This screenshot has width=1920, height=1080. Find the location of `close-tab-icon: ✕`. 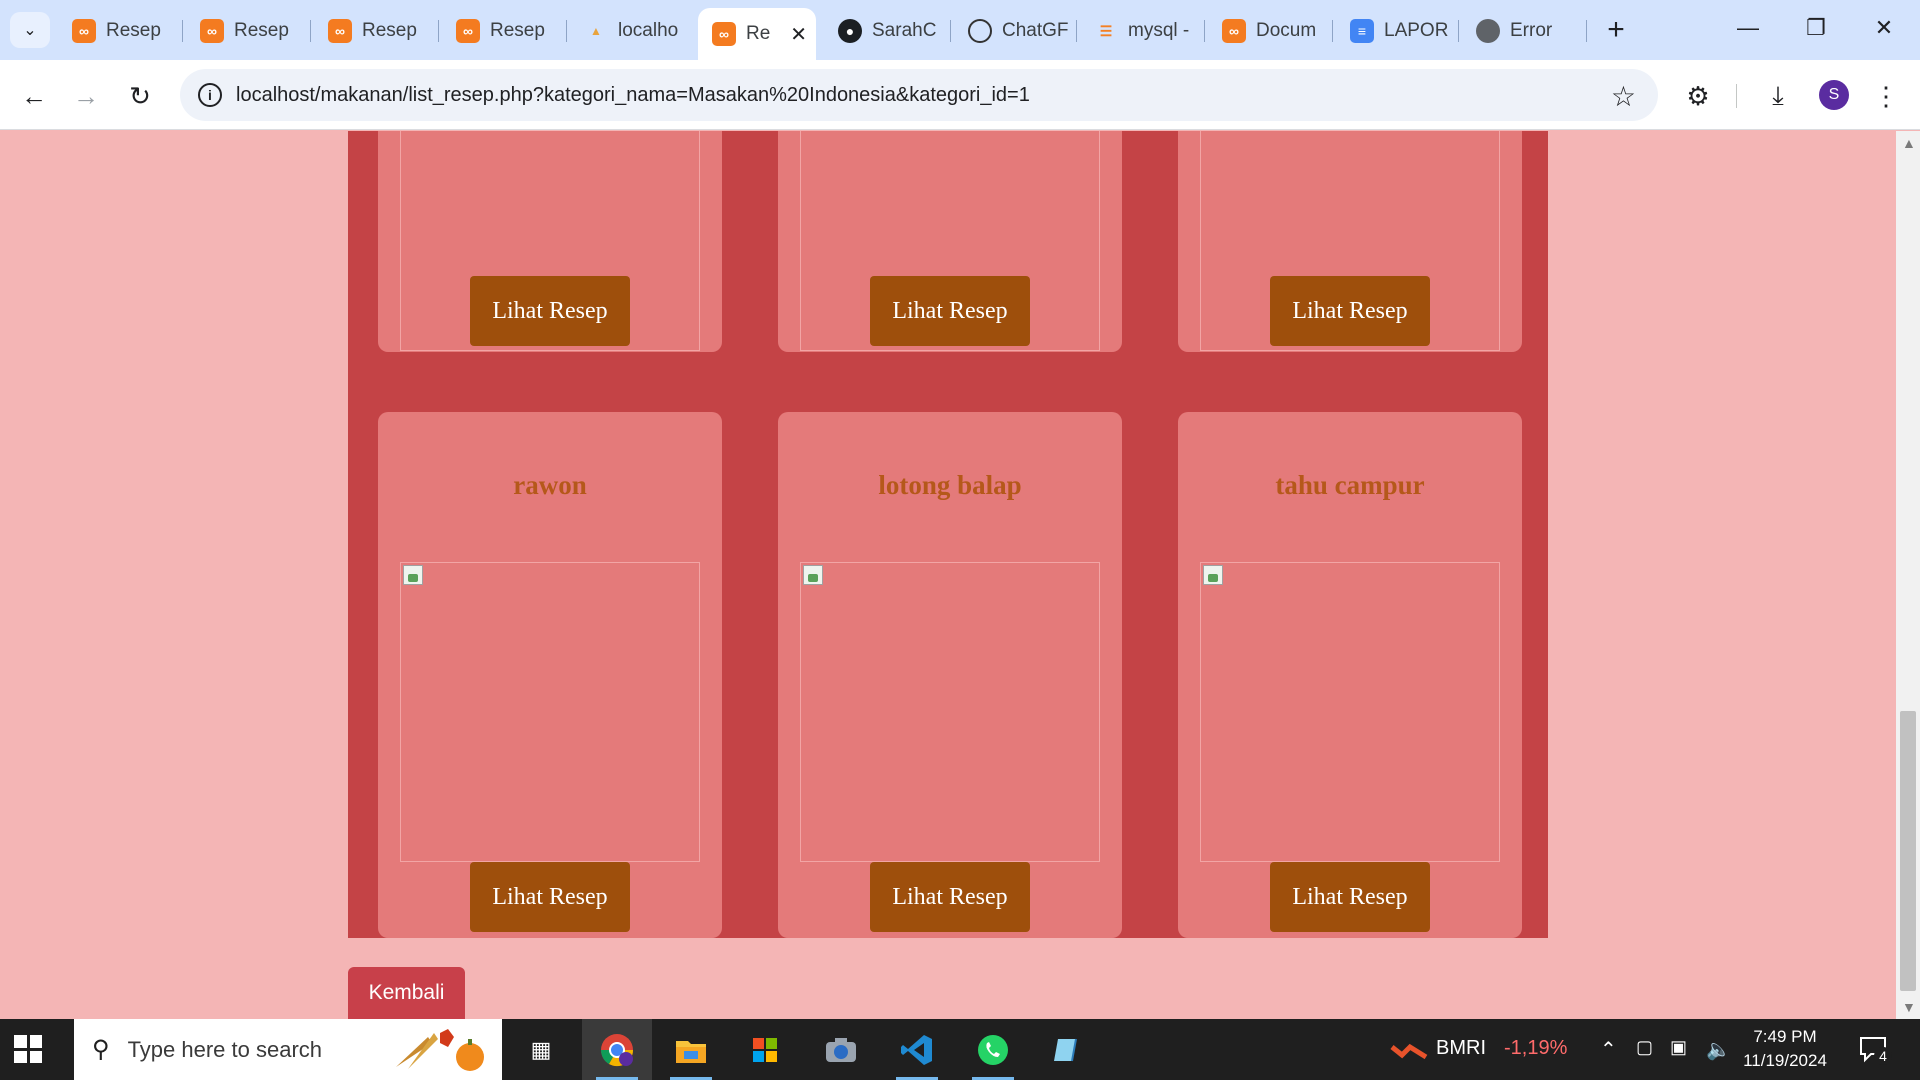

close-tab-icon: ✕ is located at coordinates (798, 34).